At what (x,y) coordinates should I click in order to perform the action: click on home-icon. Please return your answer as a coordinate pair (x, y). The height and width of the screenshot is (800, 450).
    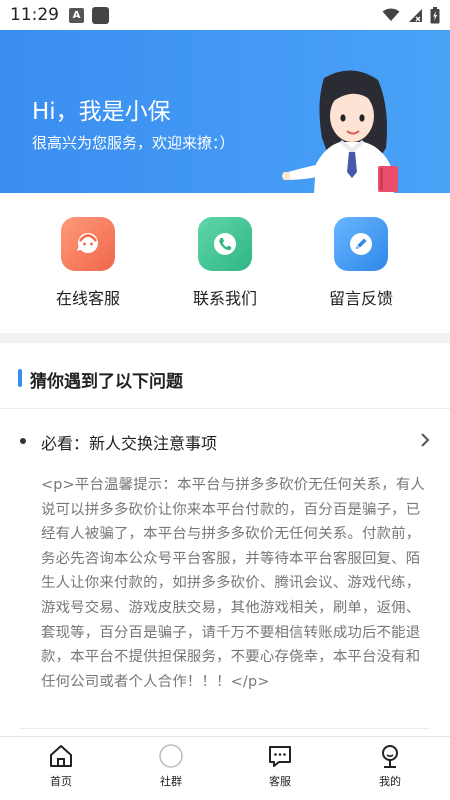
    Looking at the image, I should click on (61, 756).